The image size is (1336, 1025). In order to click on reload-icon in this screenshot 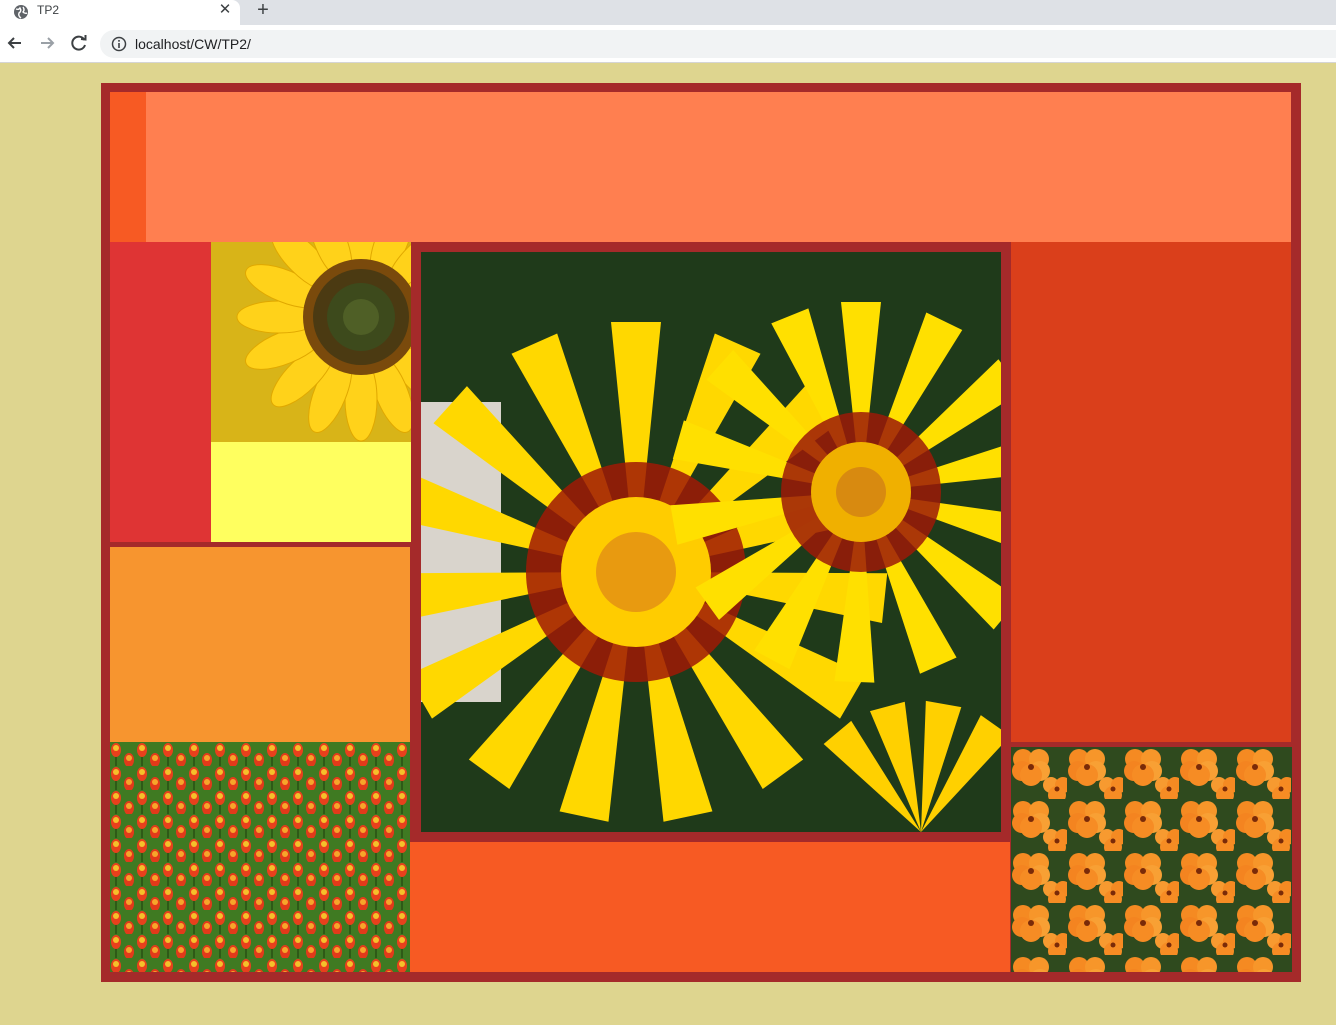, I will do `click(79, 43)`.